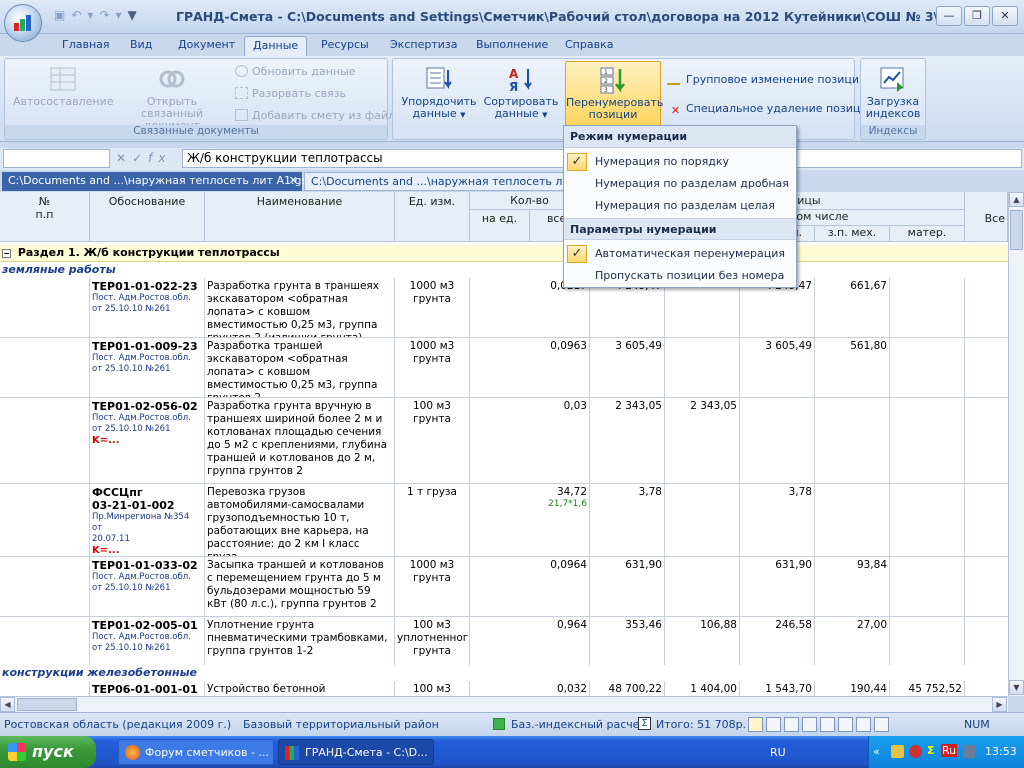 This screenshot has height=768, width=1024. What do you see at coordinates (504, 253) in the screenshot?
I see `section-header-row: − Раздел 1. Ж/б конструкции теплотрассы` at bounding box center [504, 253].